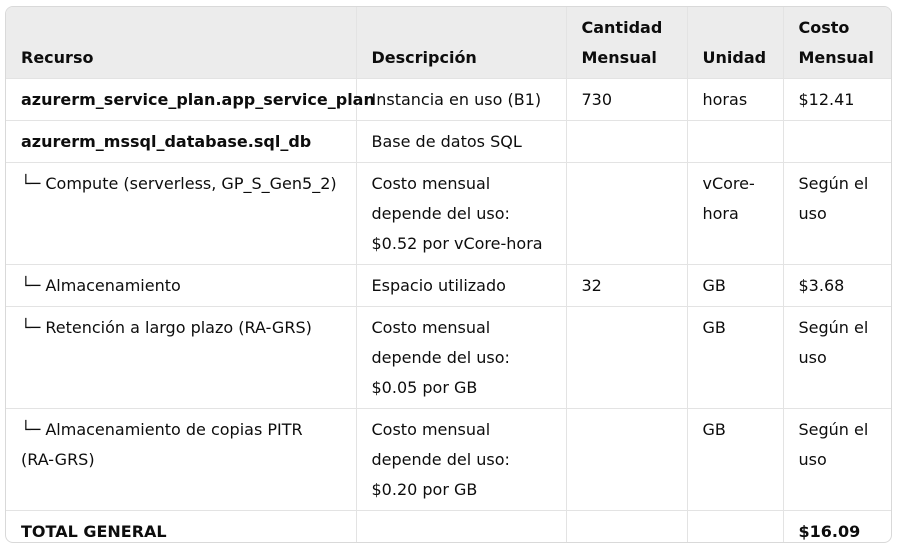 This screenshot has width=899, height=550. What do you see at coordinates (181, 141) in the screenshot?
I see `cell-recurso: azurerm_mssql_database.sql_db` at bounding box center [181, 141].